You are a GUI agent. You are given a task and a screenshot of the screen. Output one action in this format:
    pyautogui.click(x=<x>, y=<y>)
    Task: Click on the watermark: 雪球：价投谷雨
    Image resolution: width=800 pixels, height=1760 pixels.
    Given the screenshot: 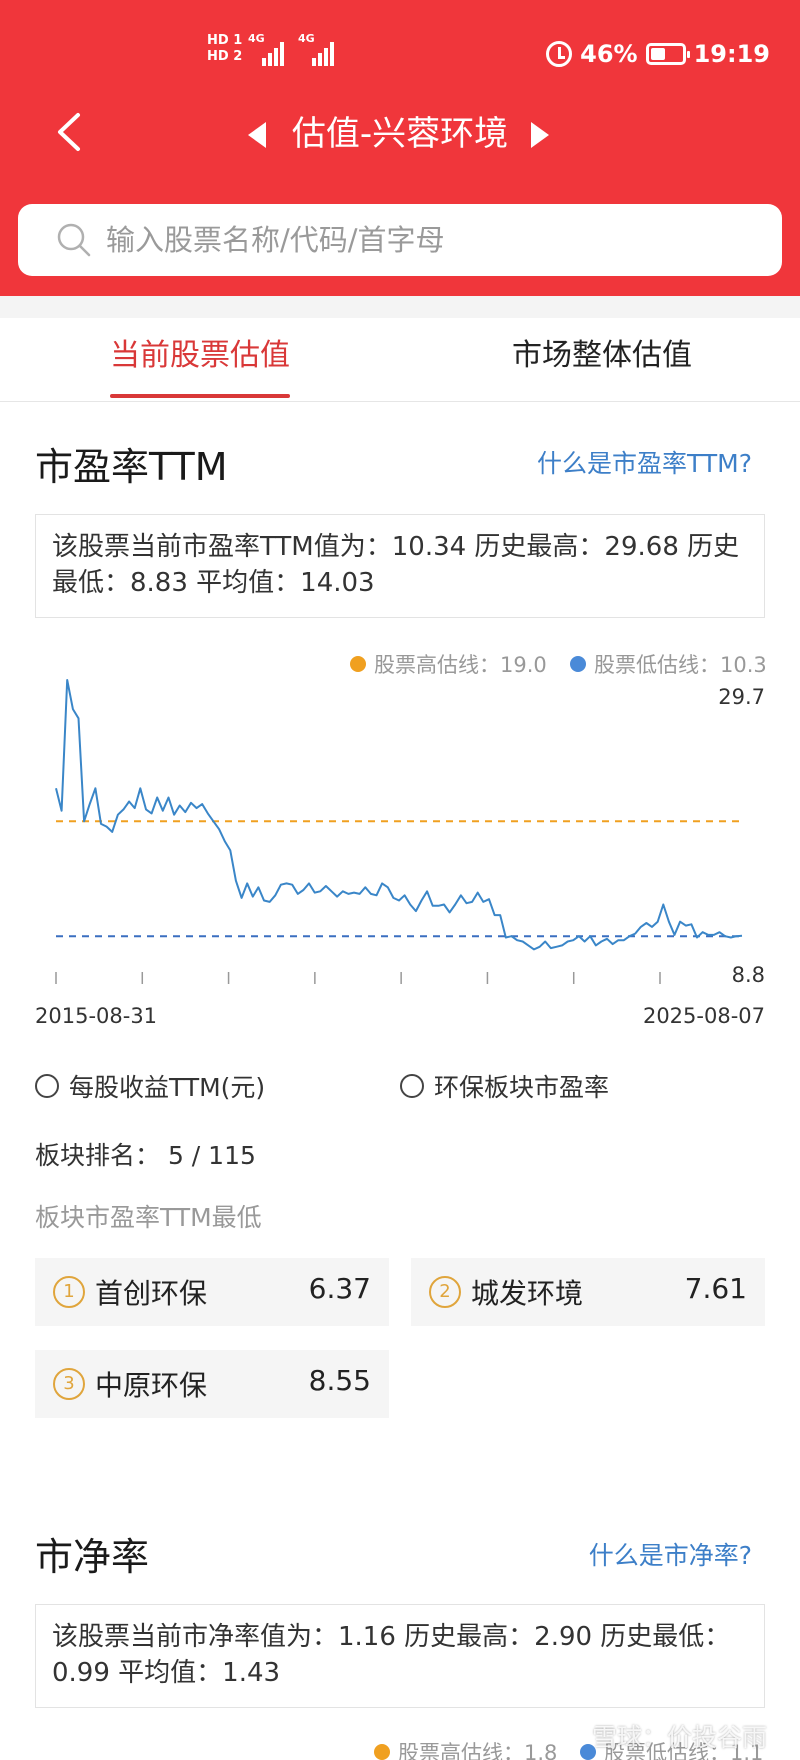 What is the action you would take?
    pyautogui.click(x=680, y=1737)
    